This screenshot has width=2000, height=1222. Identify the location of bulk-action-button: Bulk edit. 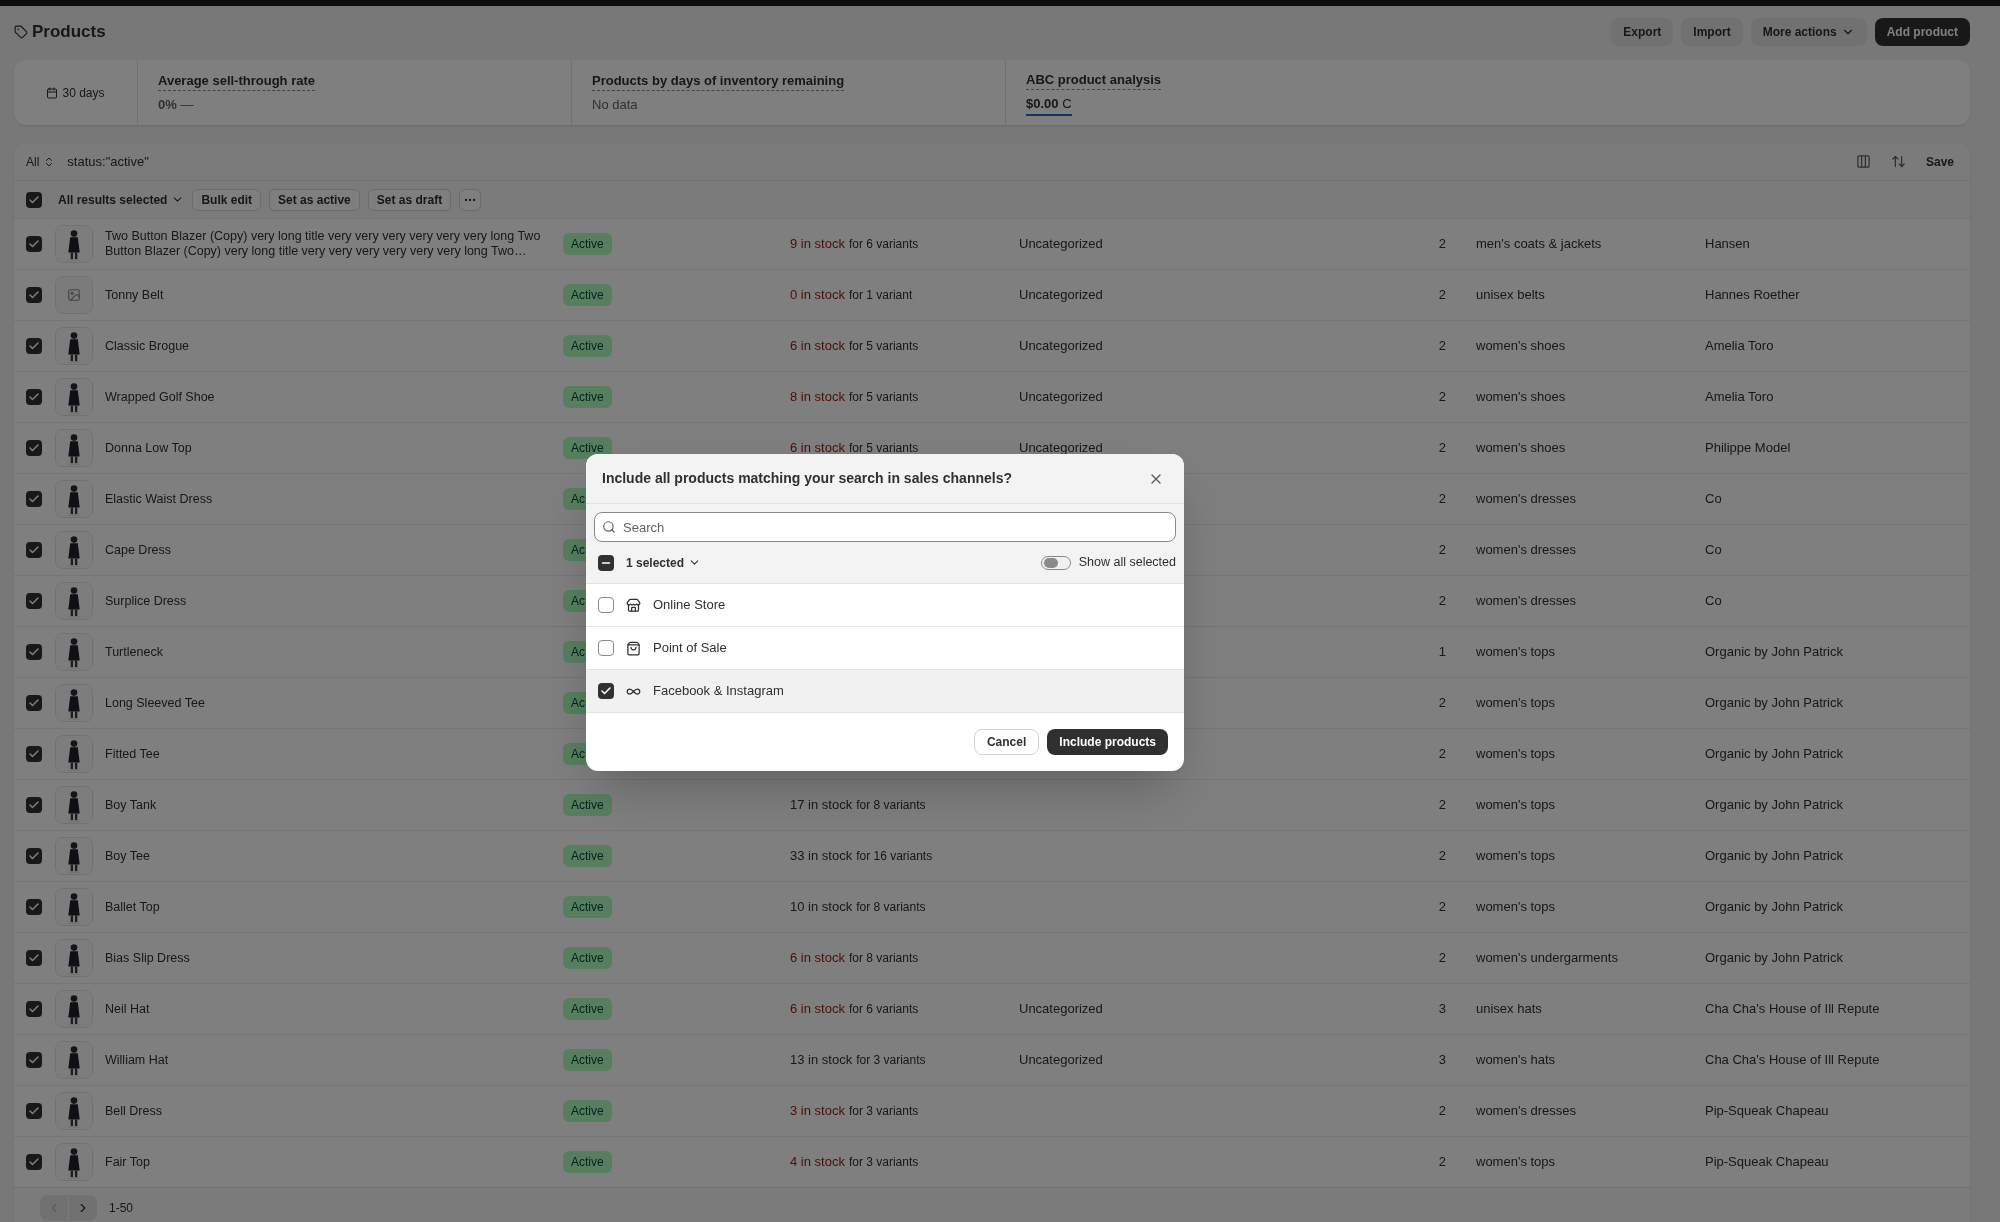
(227, 199).